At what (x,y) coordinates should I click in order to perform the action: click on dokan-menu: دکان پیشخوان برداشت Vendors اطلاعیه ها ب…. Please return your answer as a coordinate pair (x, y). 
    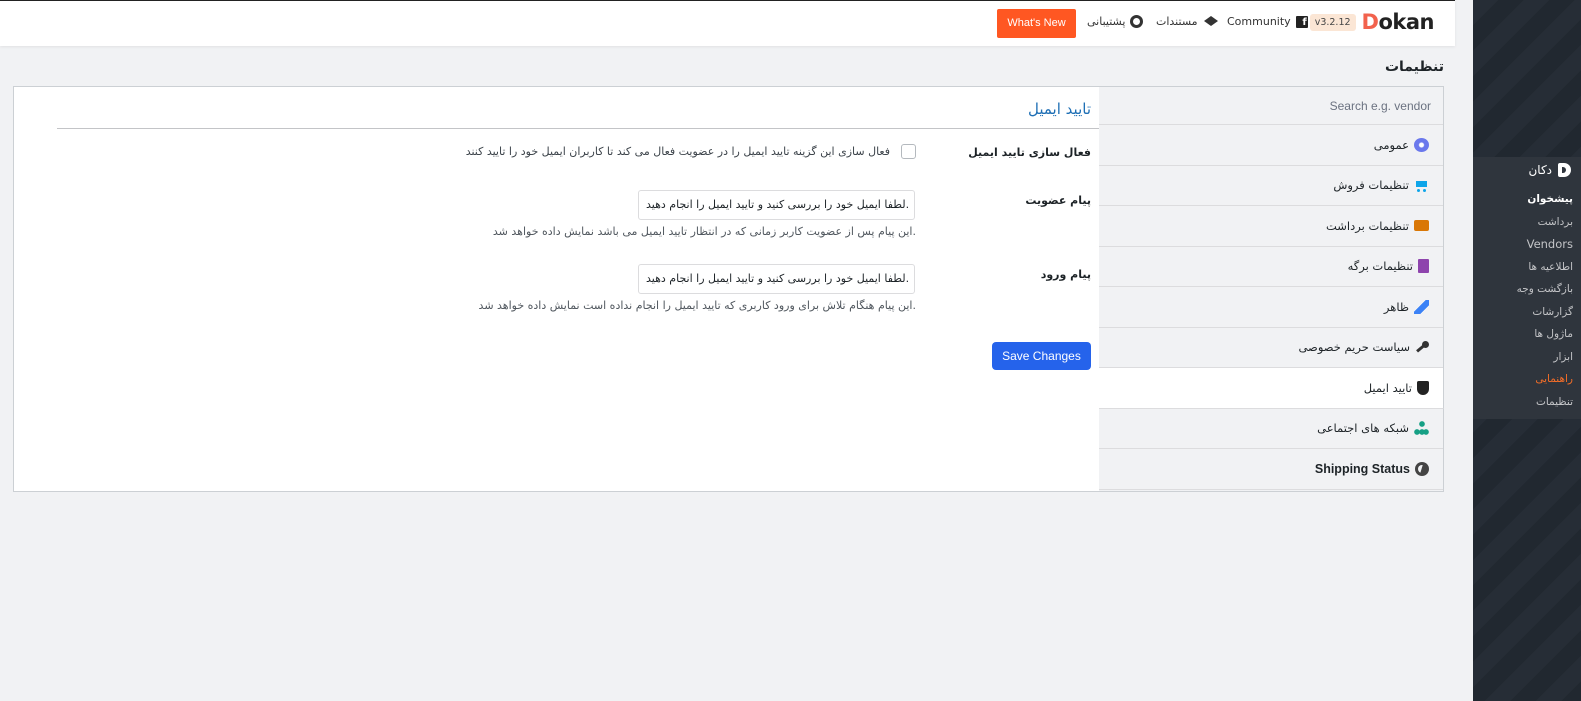
    Looking at the image, I should click on (1527, 288).